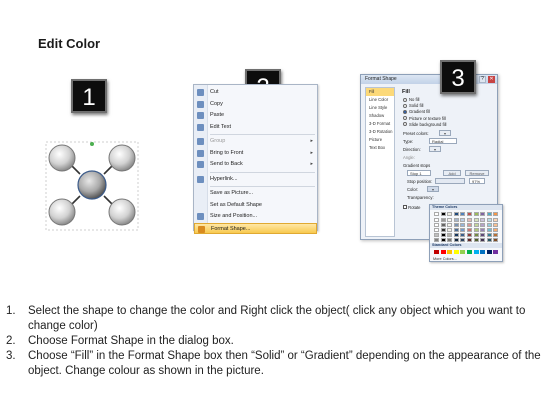 The height and width of the screenshot is (420, 560). Describe the element at coordinates (380, 132) in the screenshot. I see `category-3-d-rotation: 3-D Rotation` at that location.